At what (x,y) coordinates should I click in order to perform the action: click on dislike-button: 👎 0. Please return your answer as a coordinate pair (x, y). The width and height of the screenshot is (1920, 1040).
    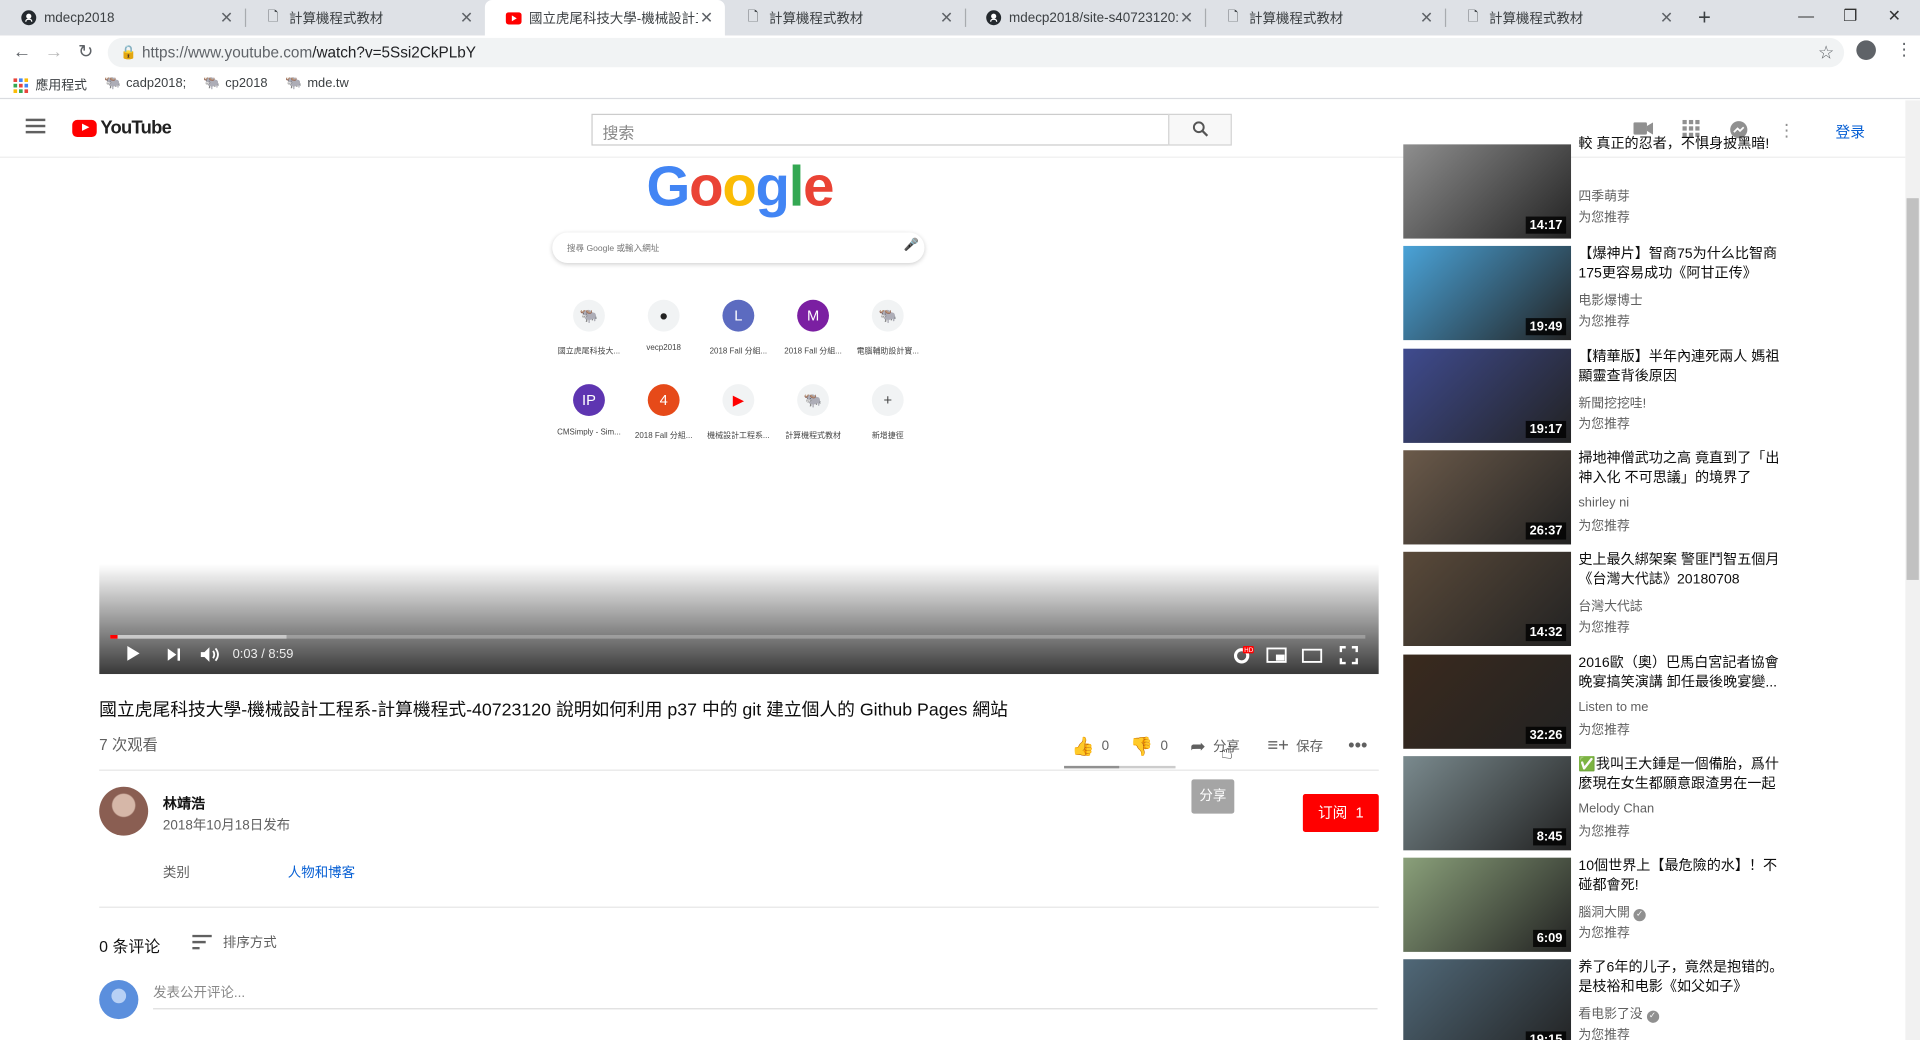
    Looking at the image, I should click on (1149, 746).